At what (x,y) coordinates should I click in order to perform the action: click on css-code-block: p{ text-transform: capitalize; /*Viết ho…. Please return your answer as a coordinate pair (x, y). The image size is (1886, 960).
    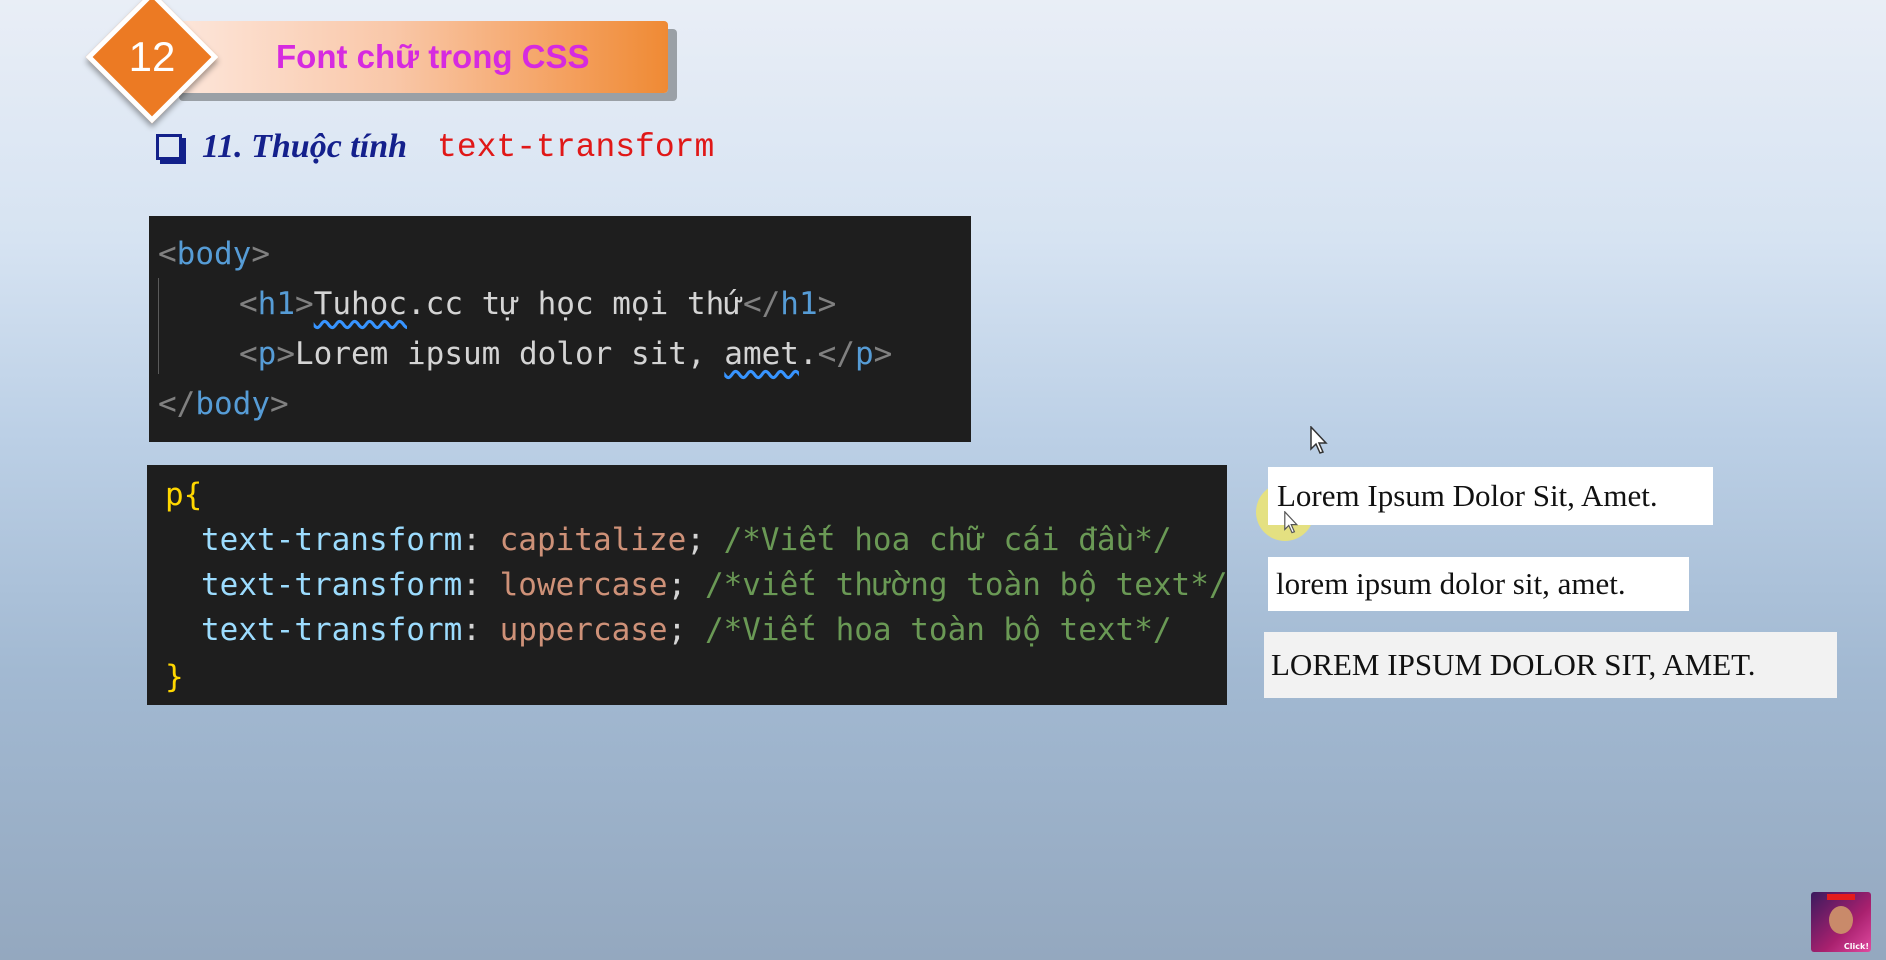
    Looking at the image, I should click on (687, 585).